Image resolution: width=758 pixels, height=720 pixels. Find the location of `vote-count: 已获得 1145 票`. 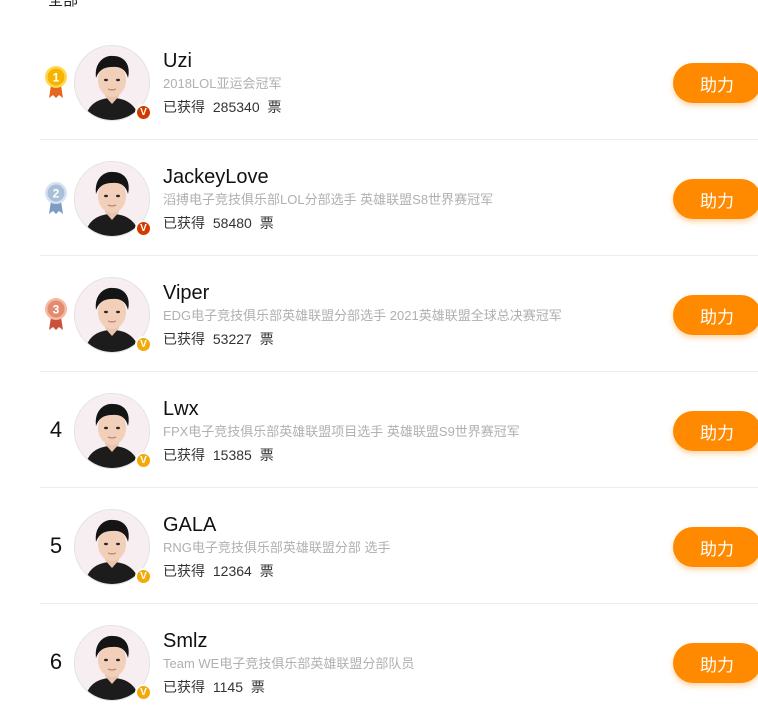

vote-count: 已获得 1145 票 is located at coordinates (288, 687).